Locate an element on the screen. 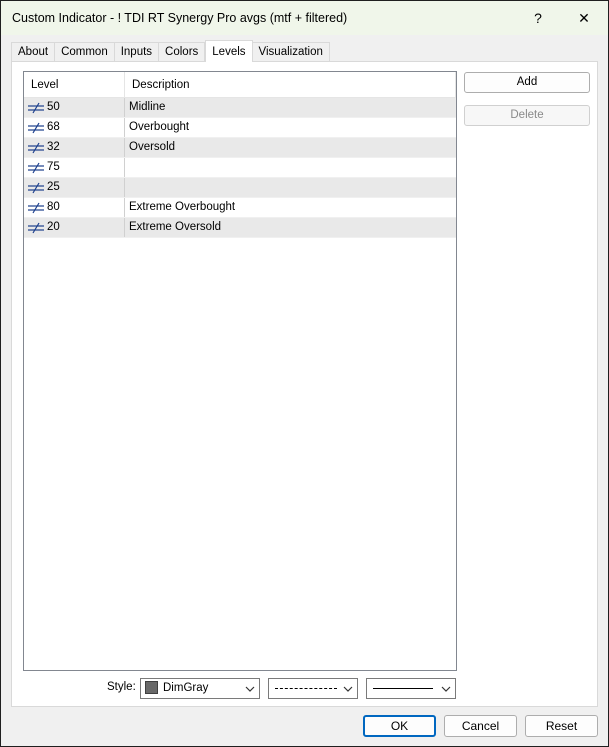 The width and height of the screenshot is (609, 747). description-cell: Extreme Overbought is located at coordinates (290, 207).